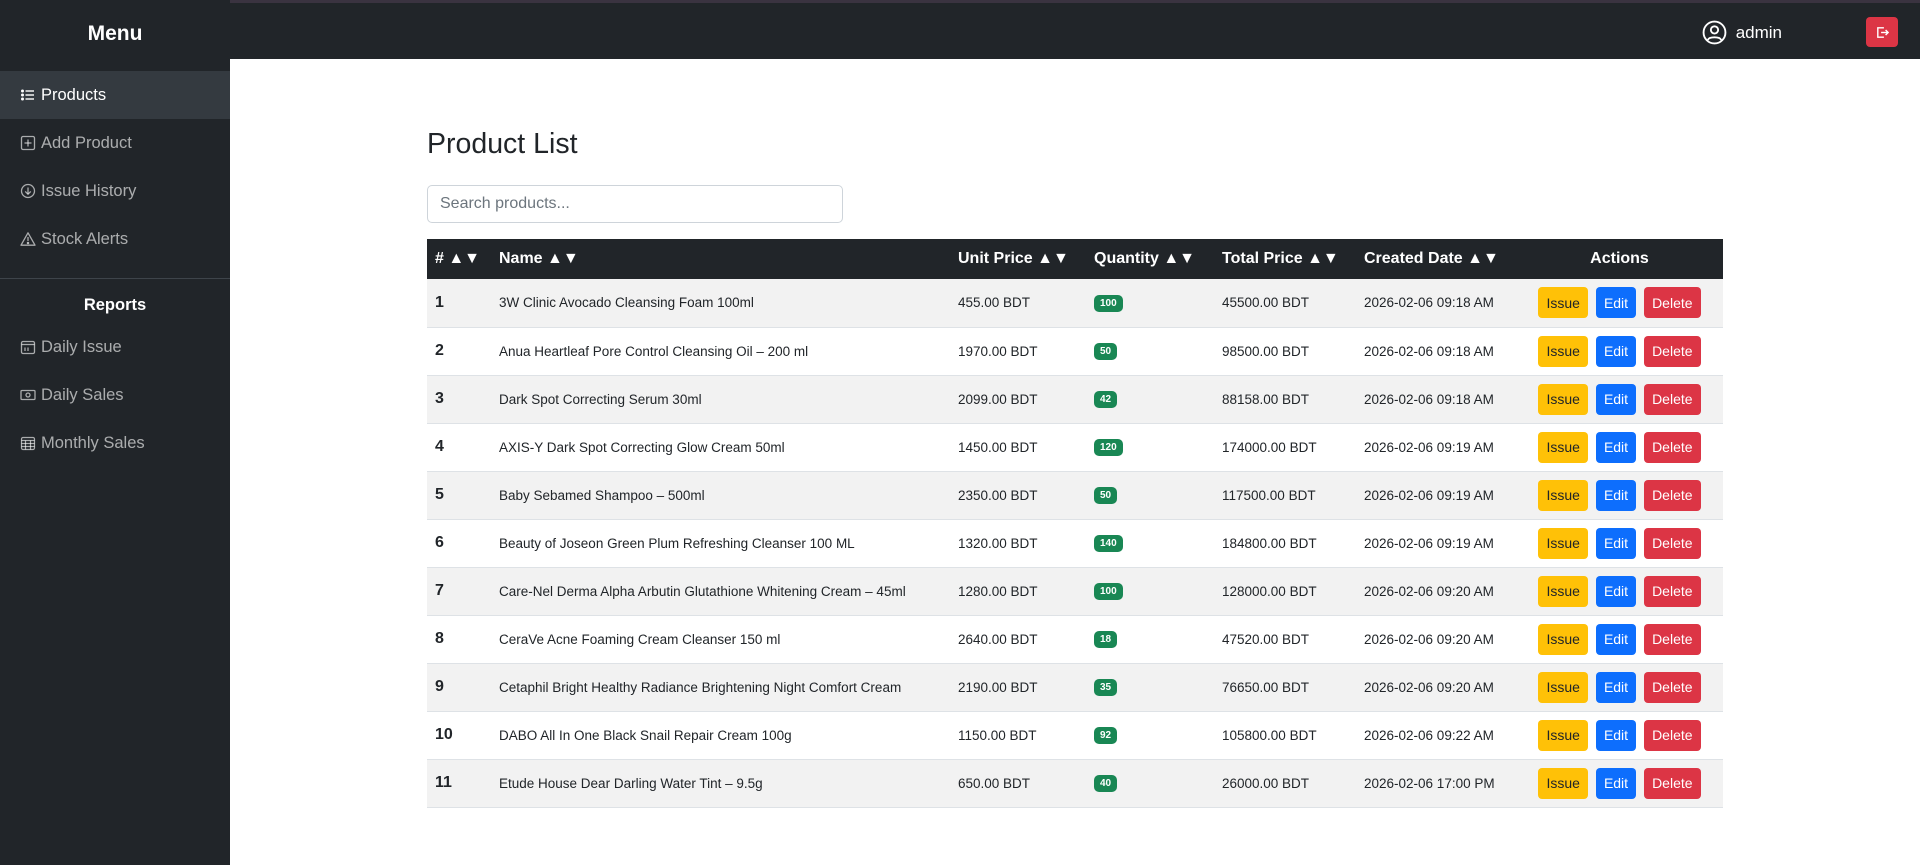  Describe the element at coordinates (1150, 543) in the screenshot. I see `quantity-cell: 140` at that location.